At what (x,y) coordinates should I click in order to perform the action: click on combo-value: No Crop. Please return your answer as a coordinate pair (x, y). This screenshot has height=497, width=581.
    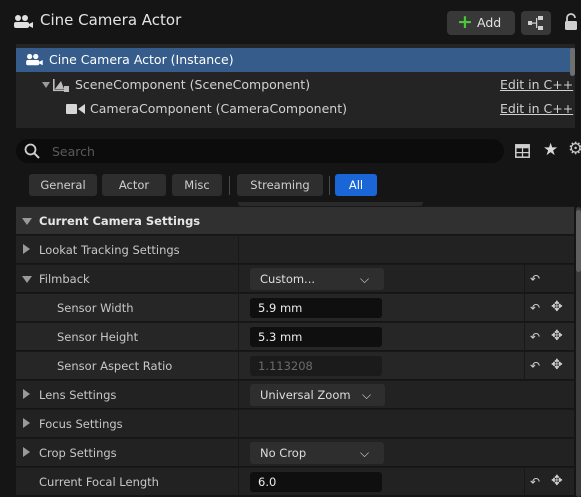
    Looking at the image, I should click on (283, 453).